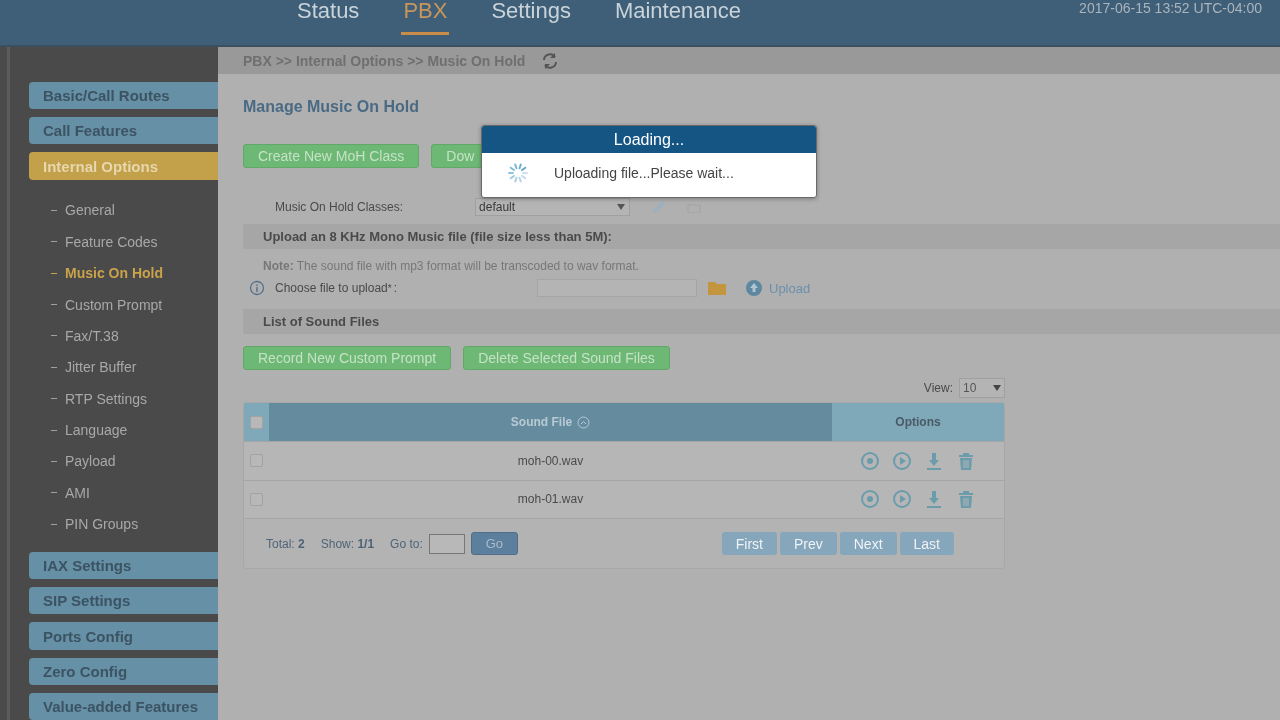  I want to click on sidebar-subitem: Feature Codes, so click(134, 242).